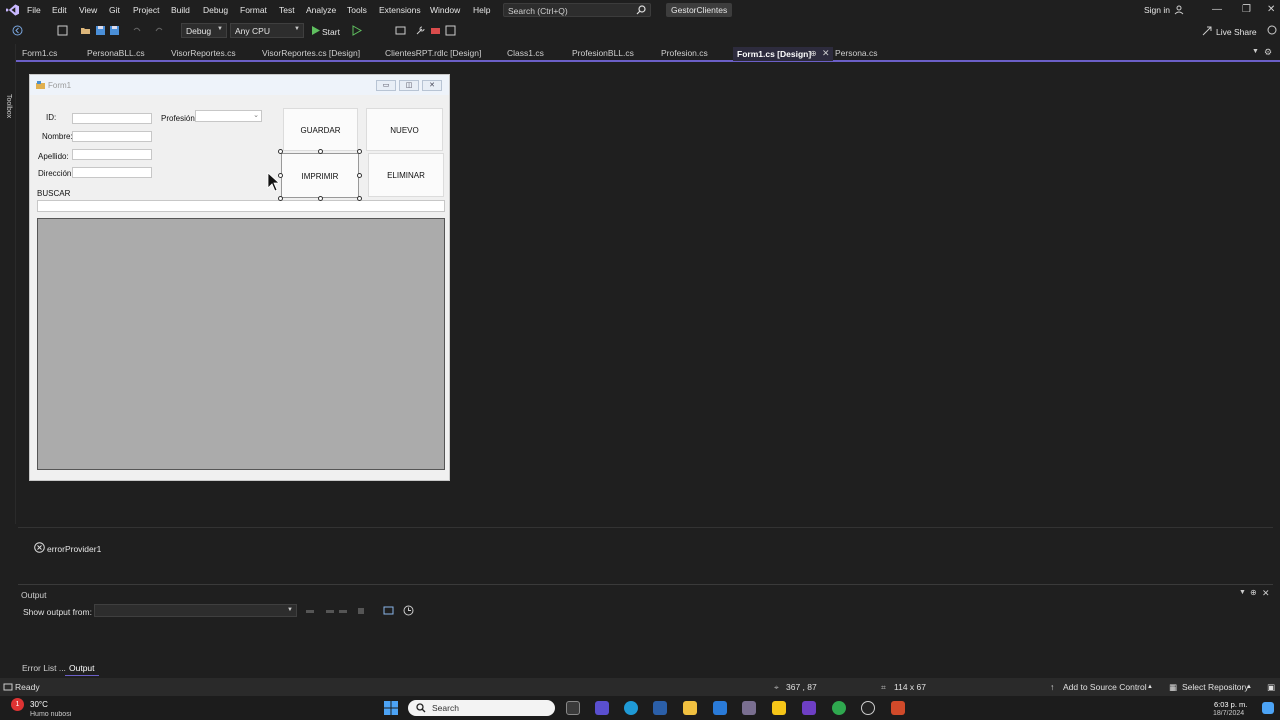  Describe the element at coordinates (409, 85) in the screenshot. I see `form-maximize-icon: ◫` at that location.